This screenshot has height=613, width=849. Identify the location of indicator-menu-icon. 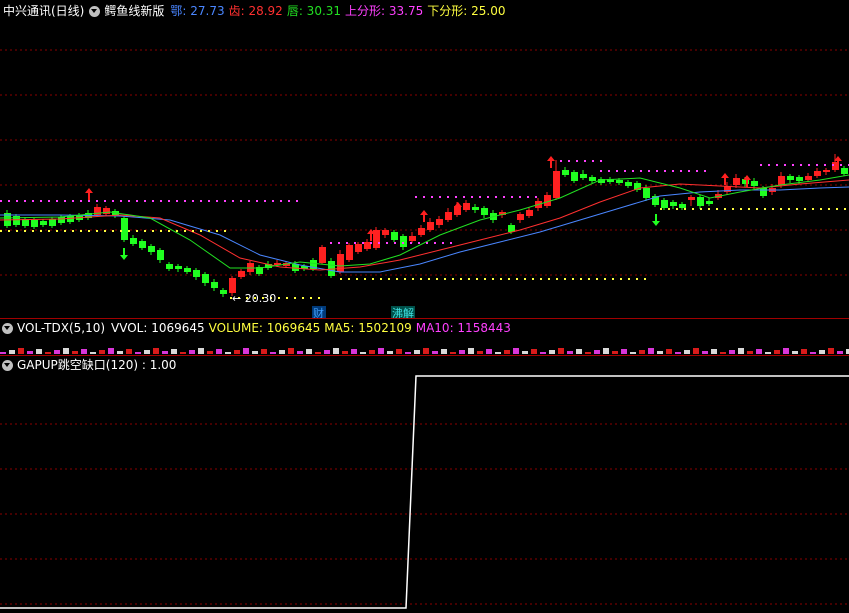
(95, 11).